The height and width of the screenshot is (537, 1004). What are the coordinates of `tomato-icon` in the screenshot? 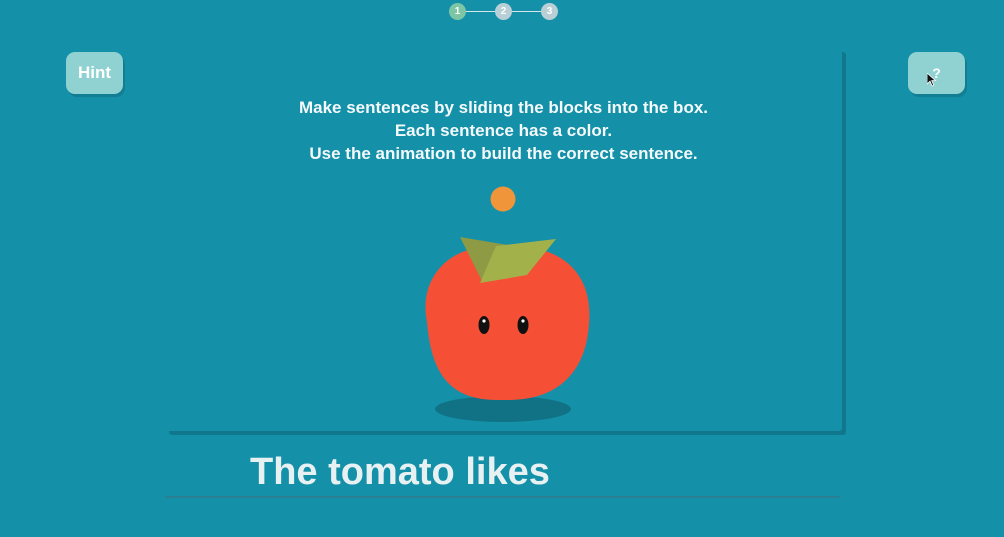 It's located at (507, 318).